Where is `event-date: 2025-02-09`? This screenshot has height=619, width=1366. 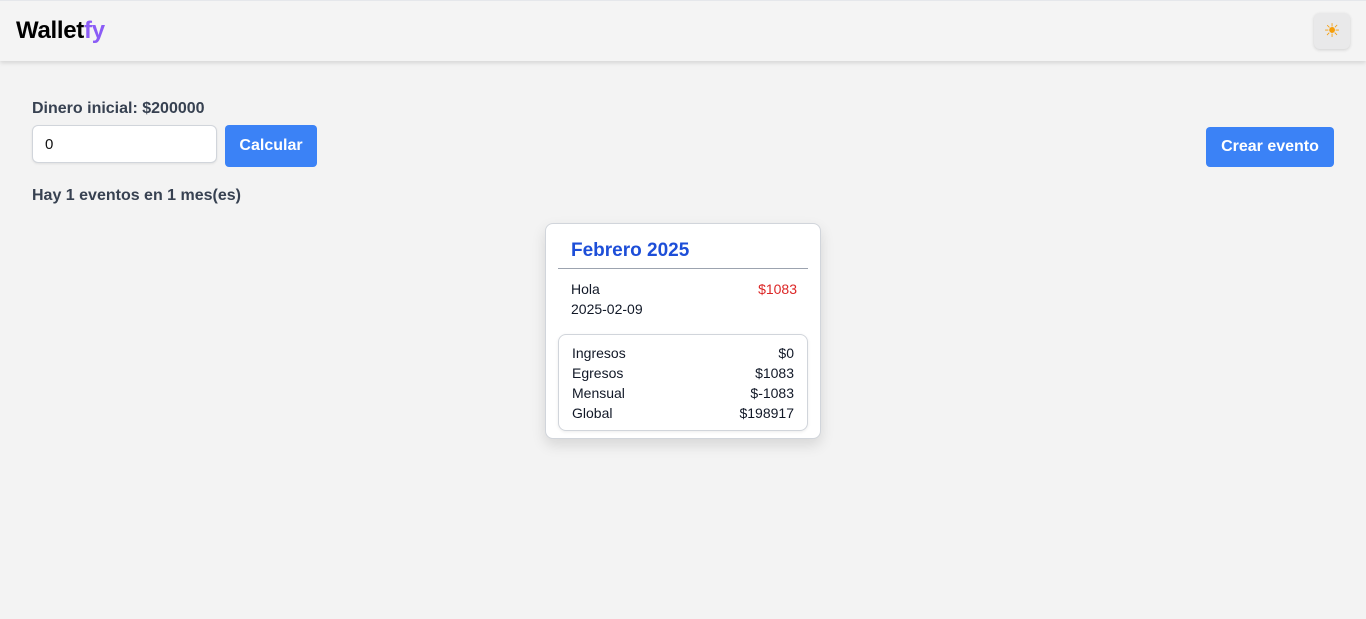
event-date: 2025-02-09 is located at coordinates (607, 309).